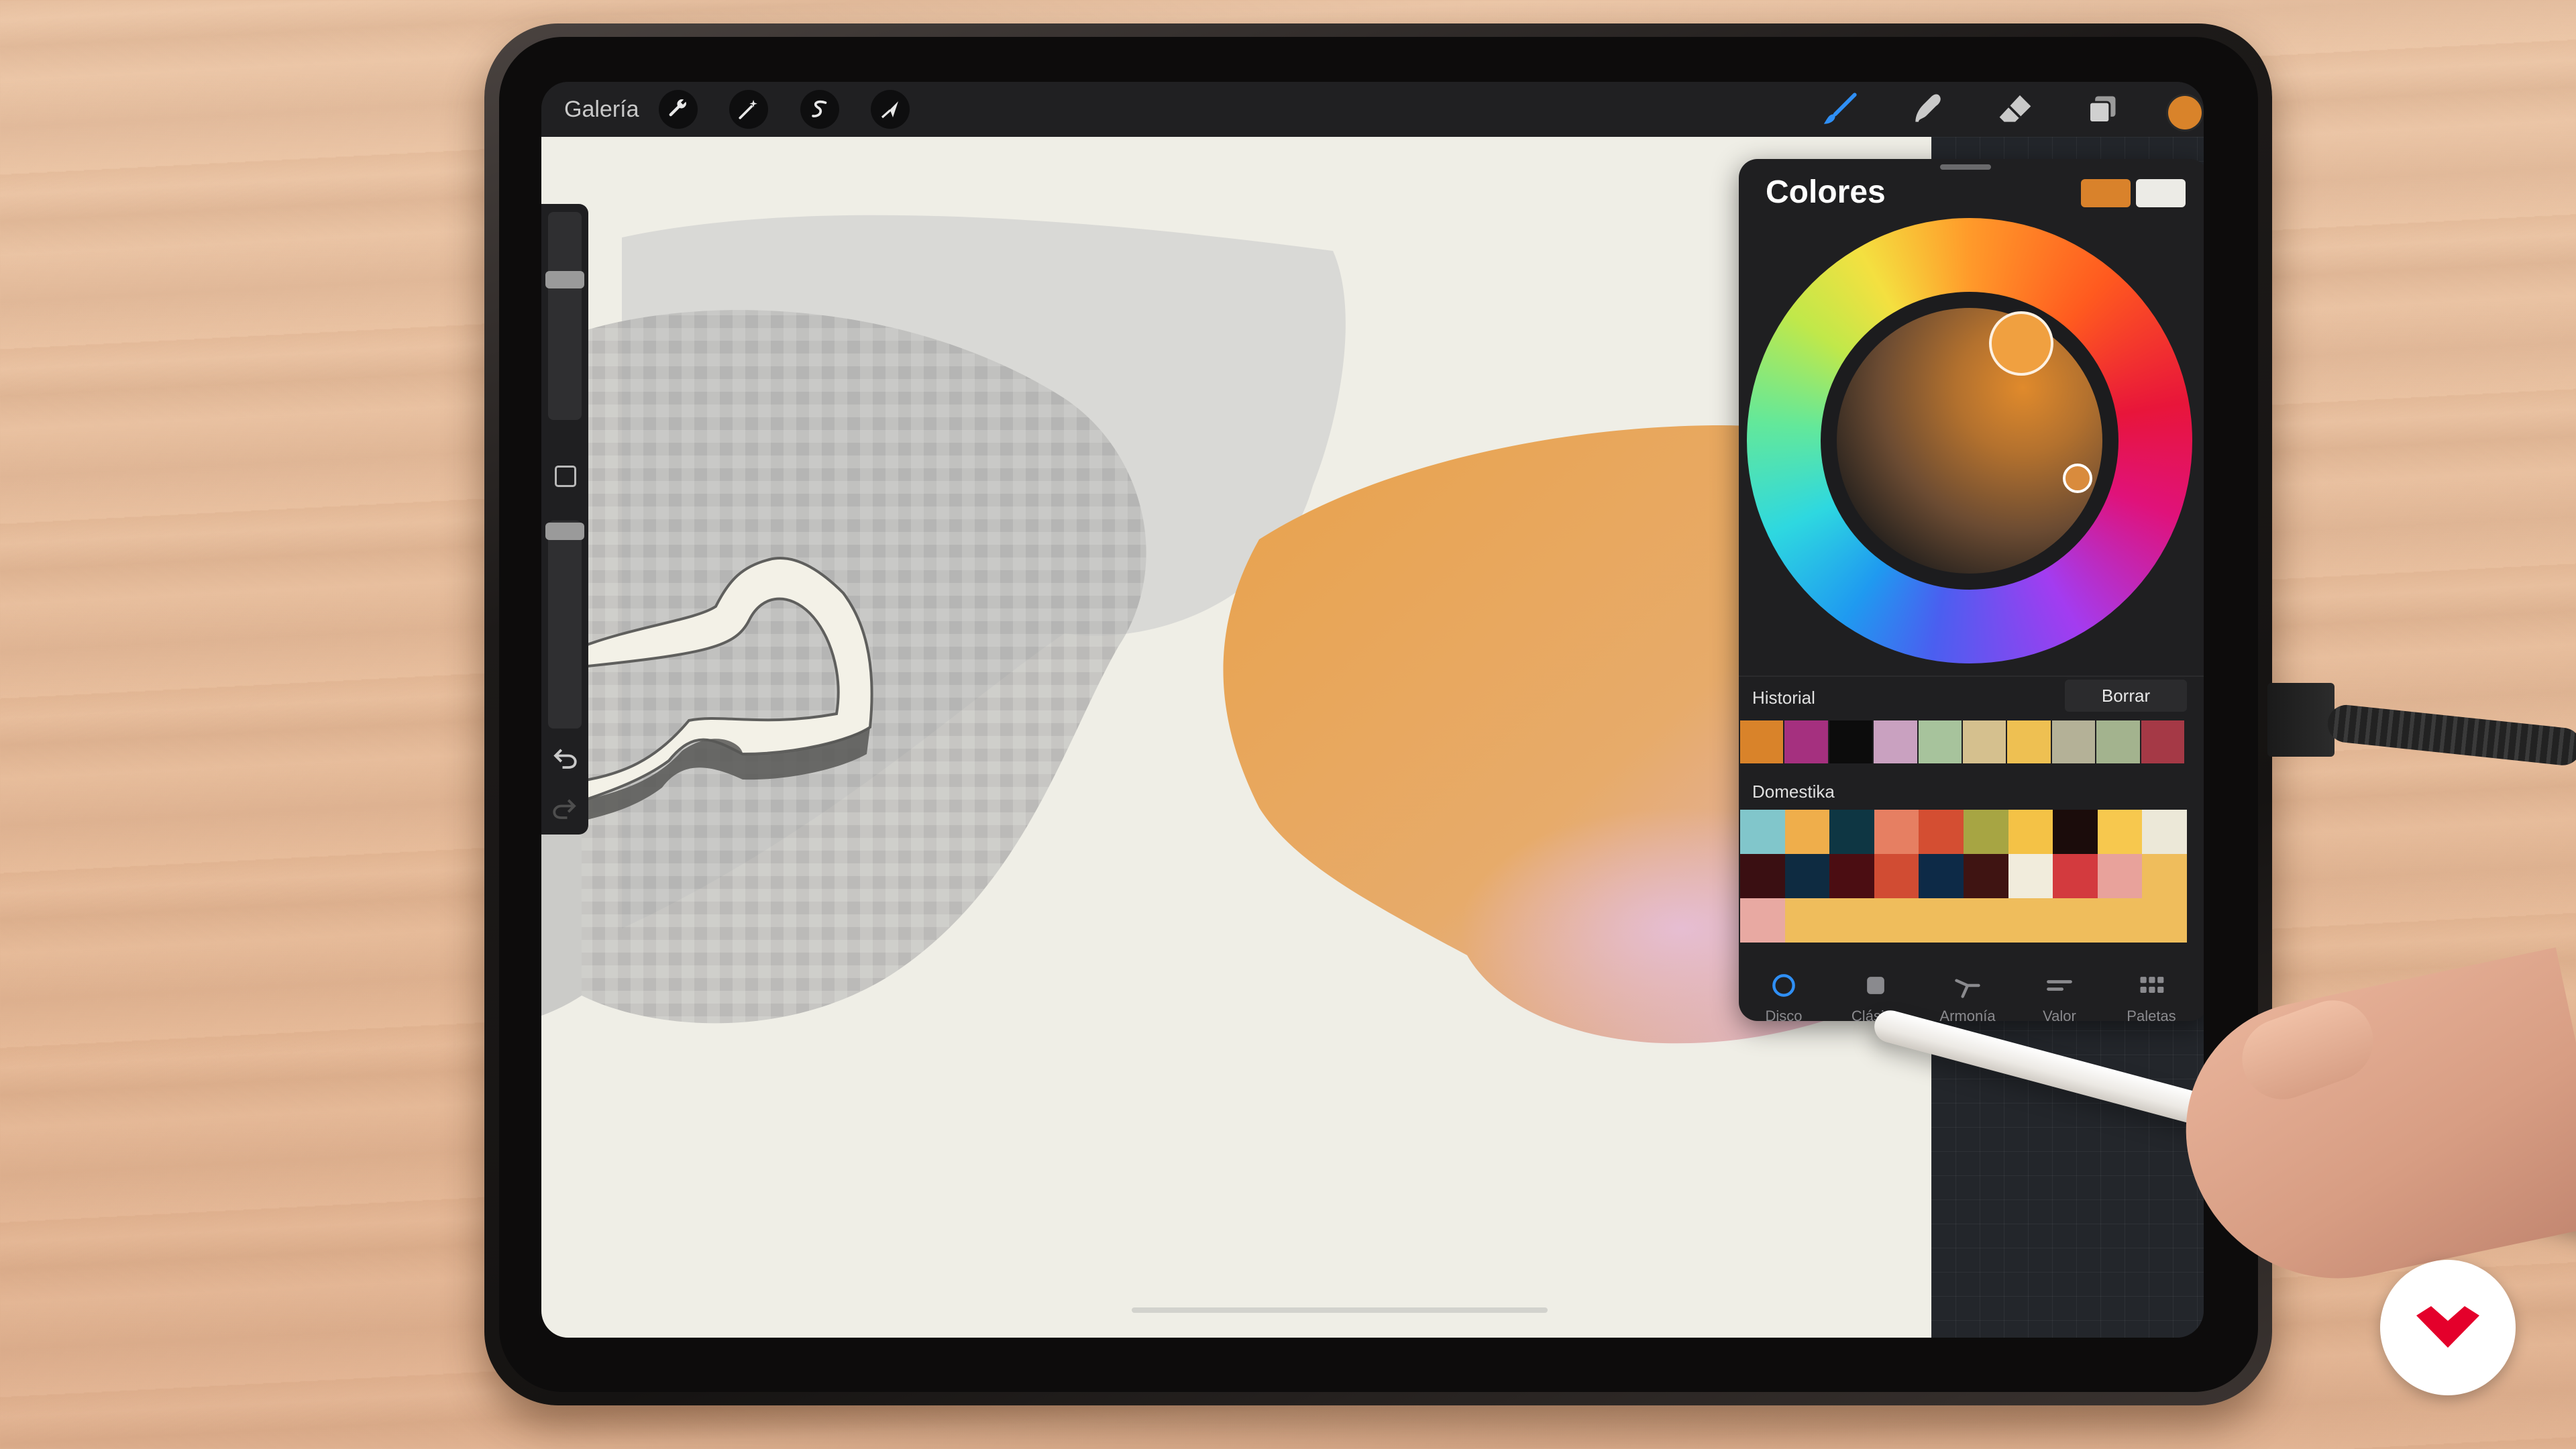  I want to click on opacity-thumb, so click(564, 531).